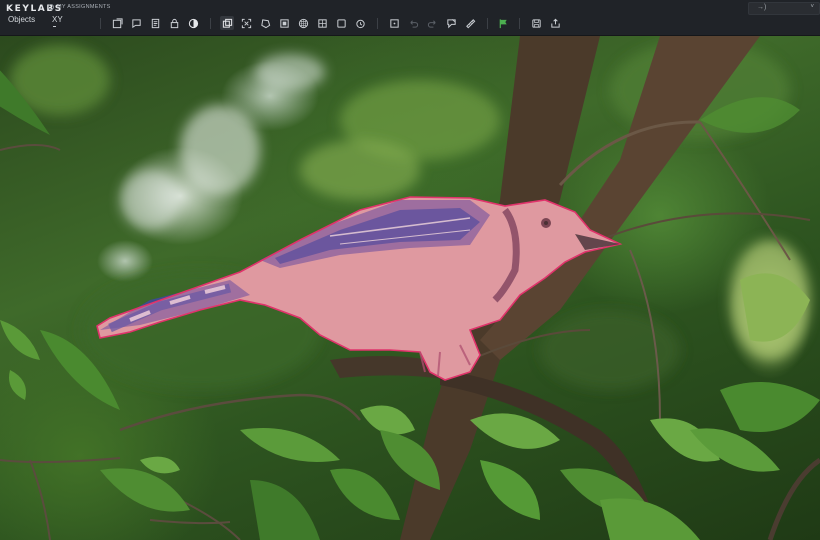 This screenshot has width=820, height=540. I want to click on contrast-icon, so click(193, 23).